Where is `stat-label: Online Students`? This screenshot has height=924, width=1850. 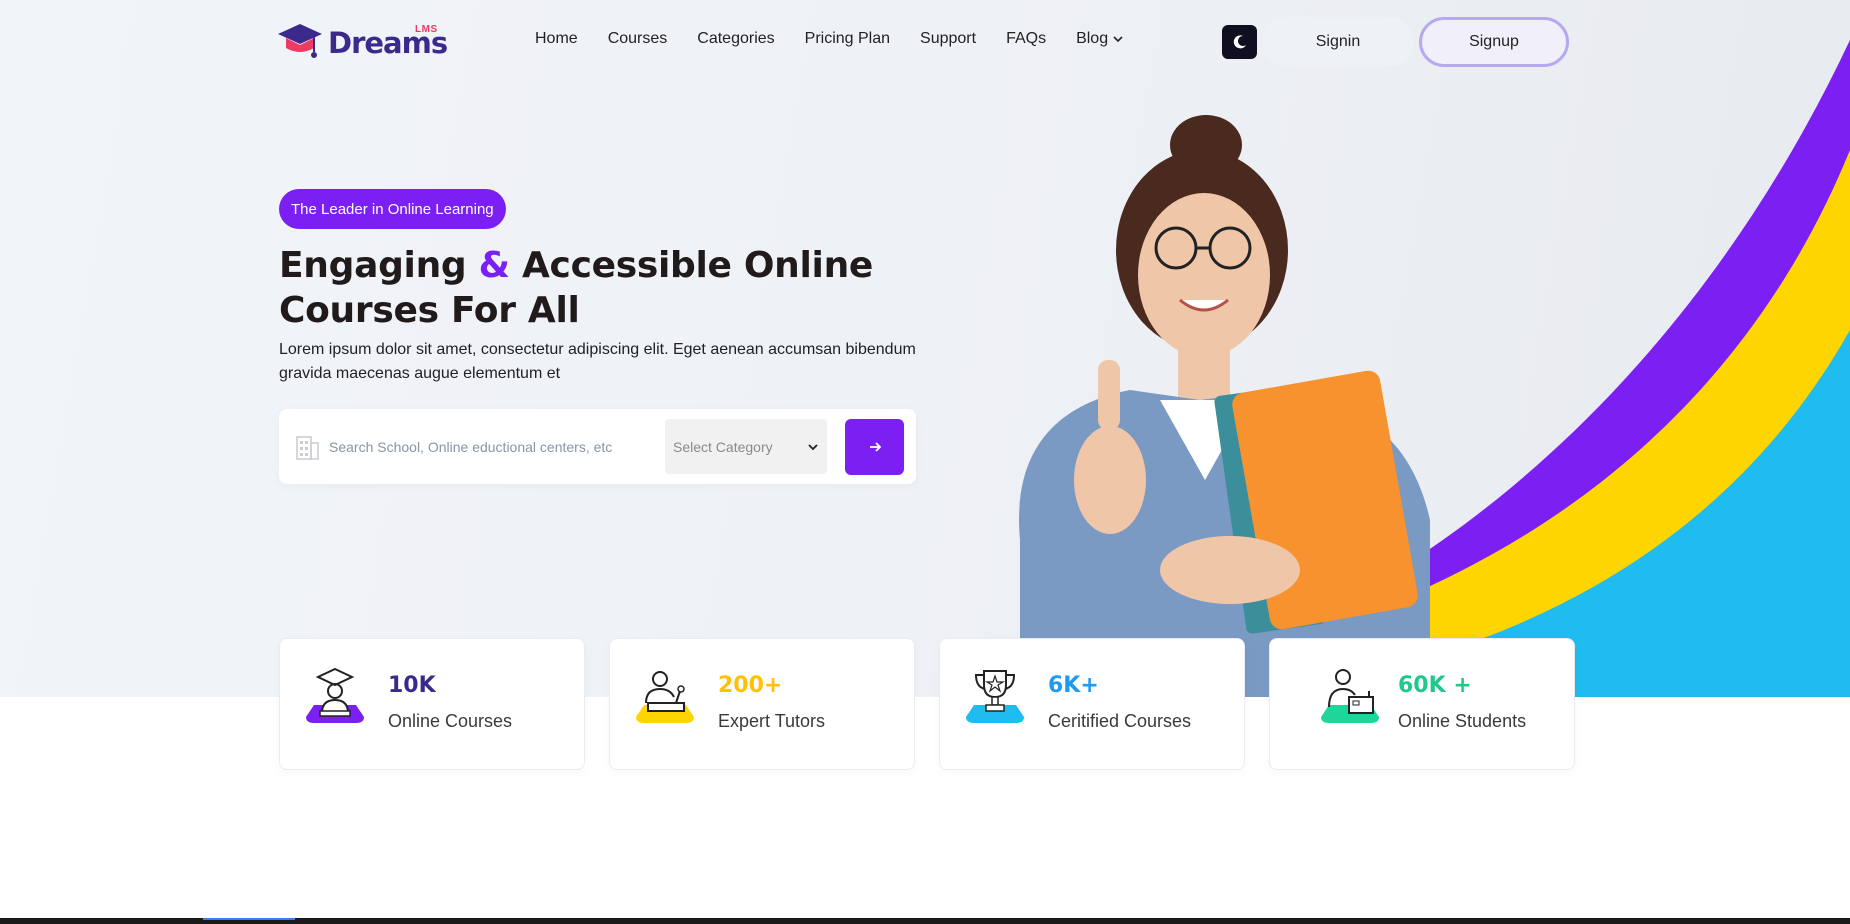
stat-label: Online Students is located at coordinates (1462, 721).